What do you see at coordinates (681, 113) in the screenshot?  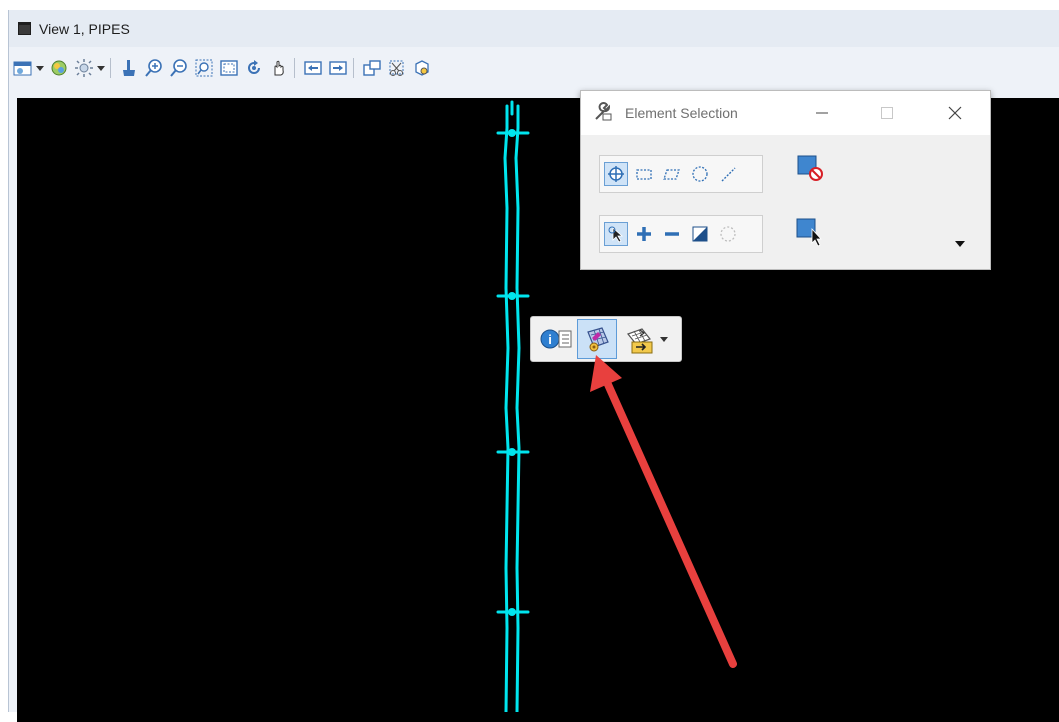 I see `element-selection-title: Element Selection` at bounding box center [681, 113].